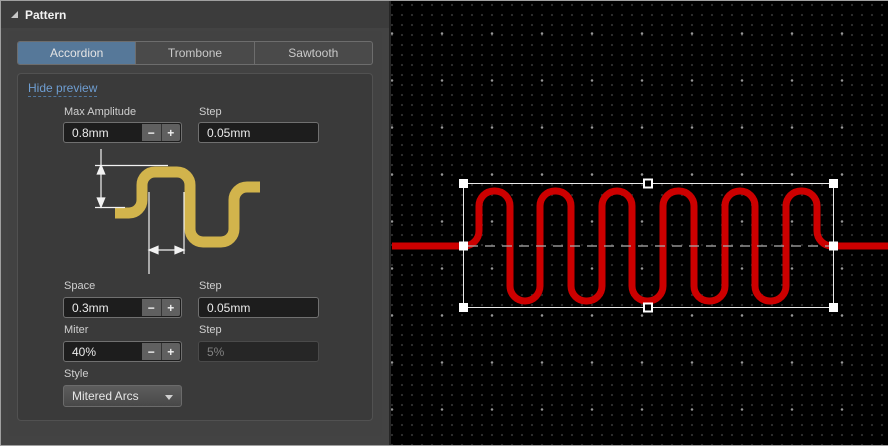 The image size is (888, 446). What do you see at coordinates (833, 183) in the screenshot?
I see `handle-top-right` at bounding box center [833, 183].